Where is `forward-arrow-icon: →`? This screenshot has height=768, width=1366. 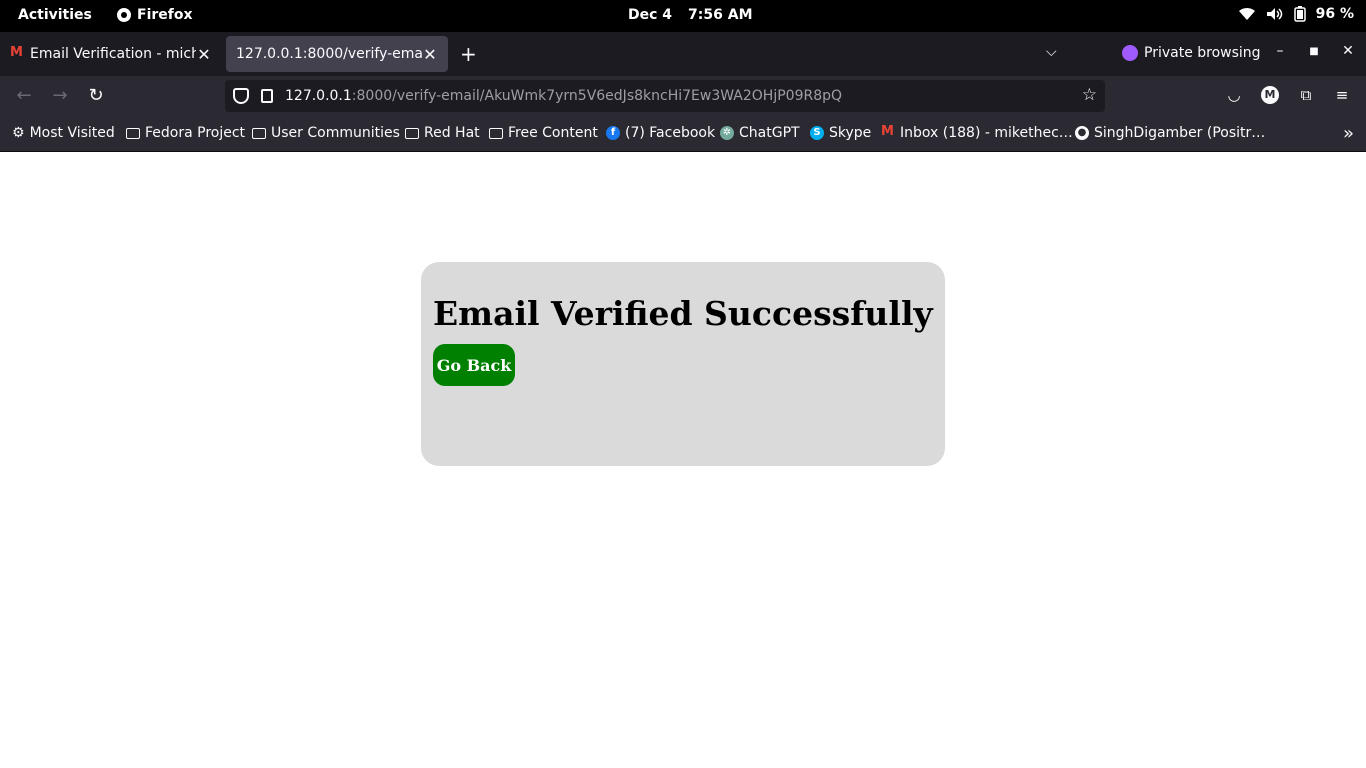 forward-arrow-icon: → is located at coordinates (60, 95).